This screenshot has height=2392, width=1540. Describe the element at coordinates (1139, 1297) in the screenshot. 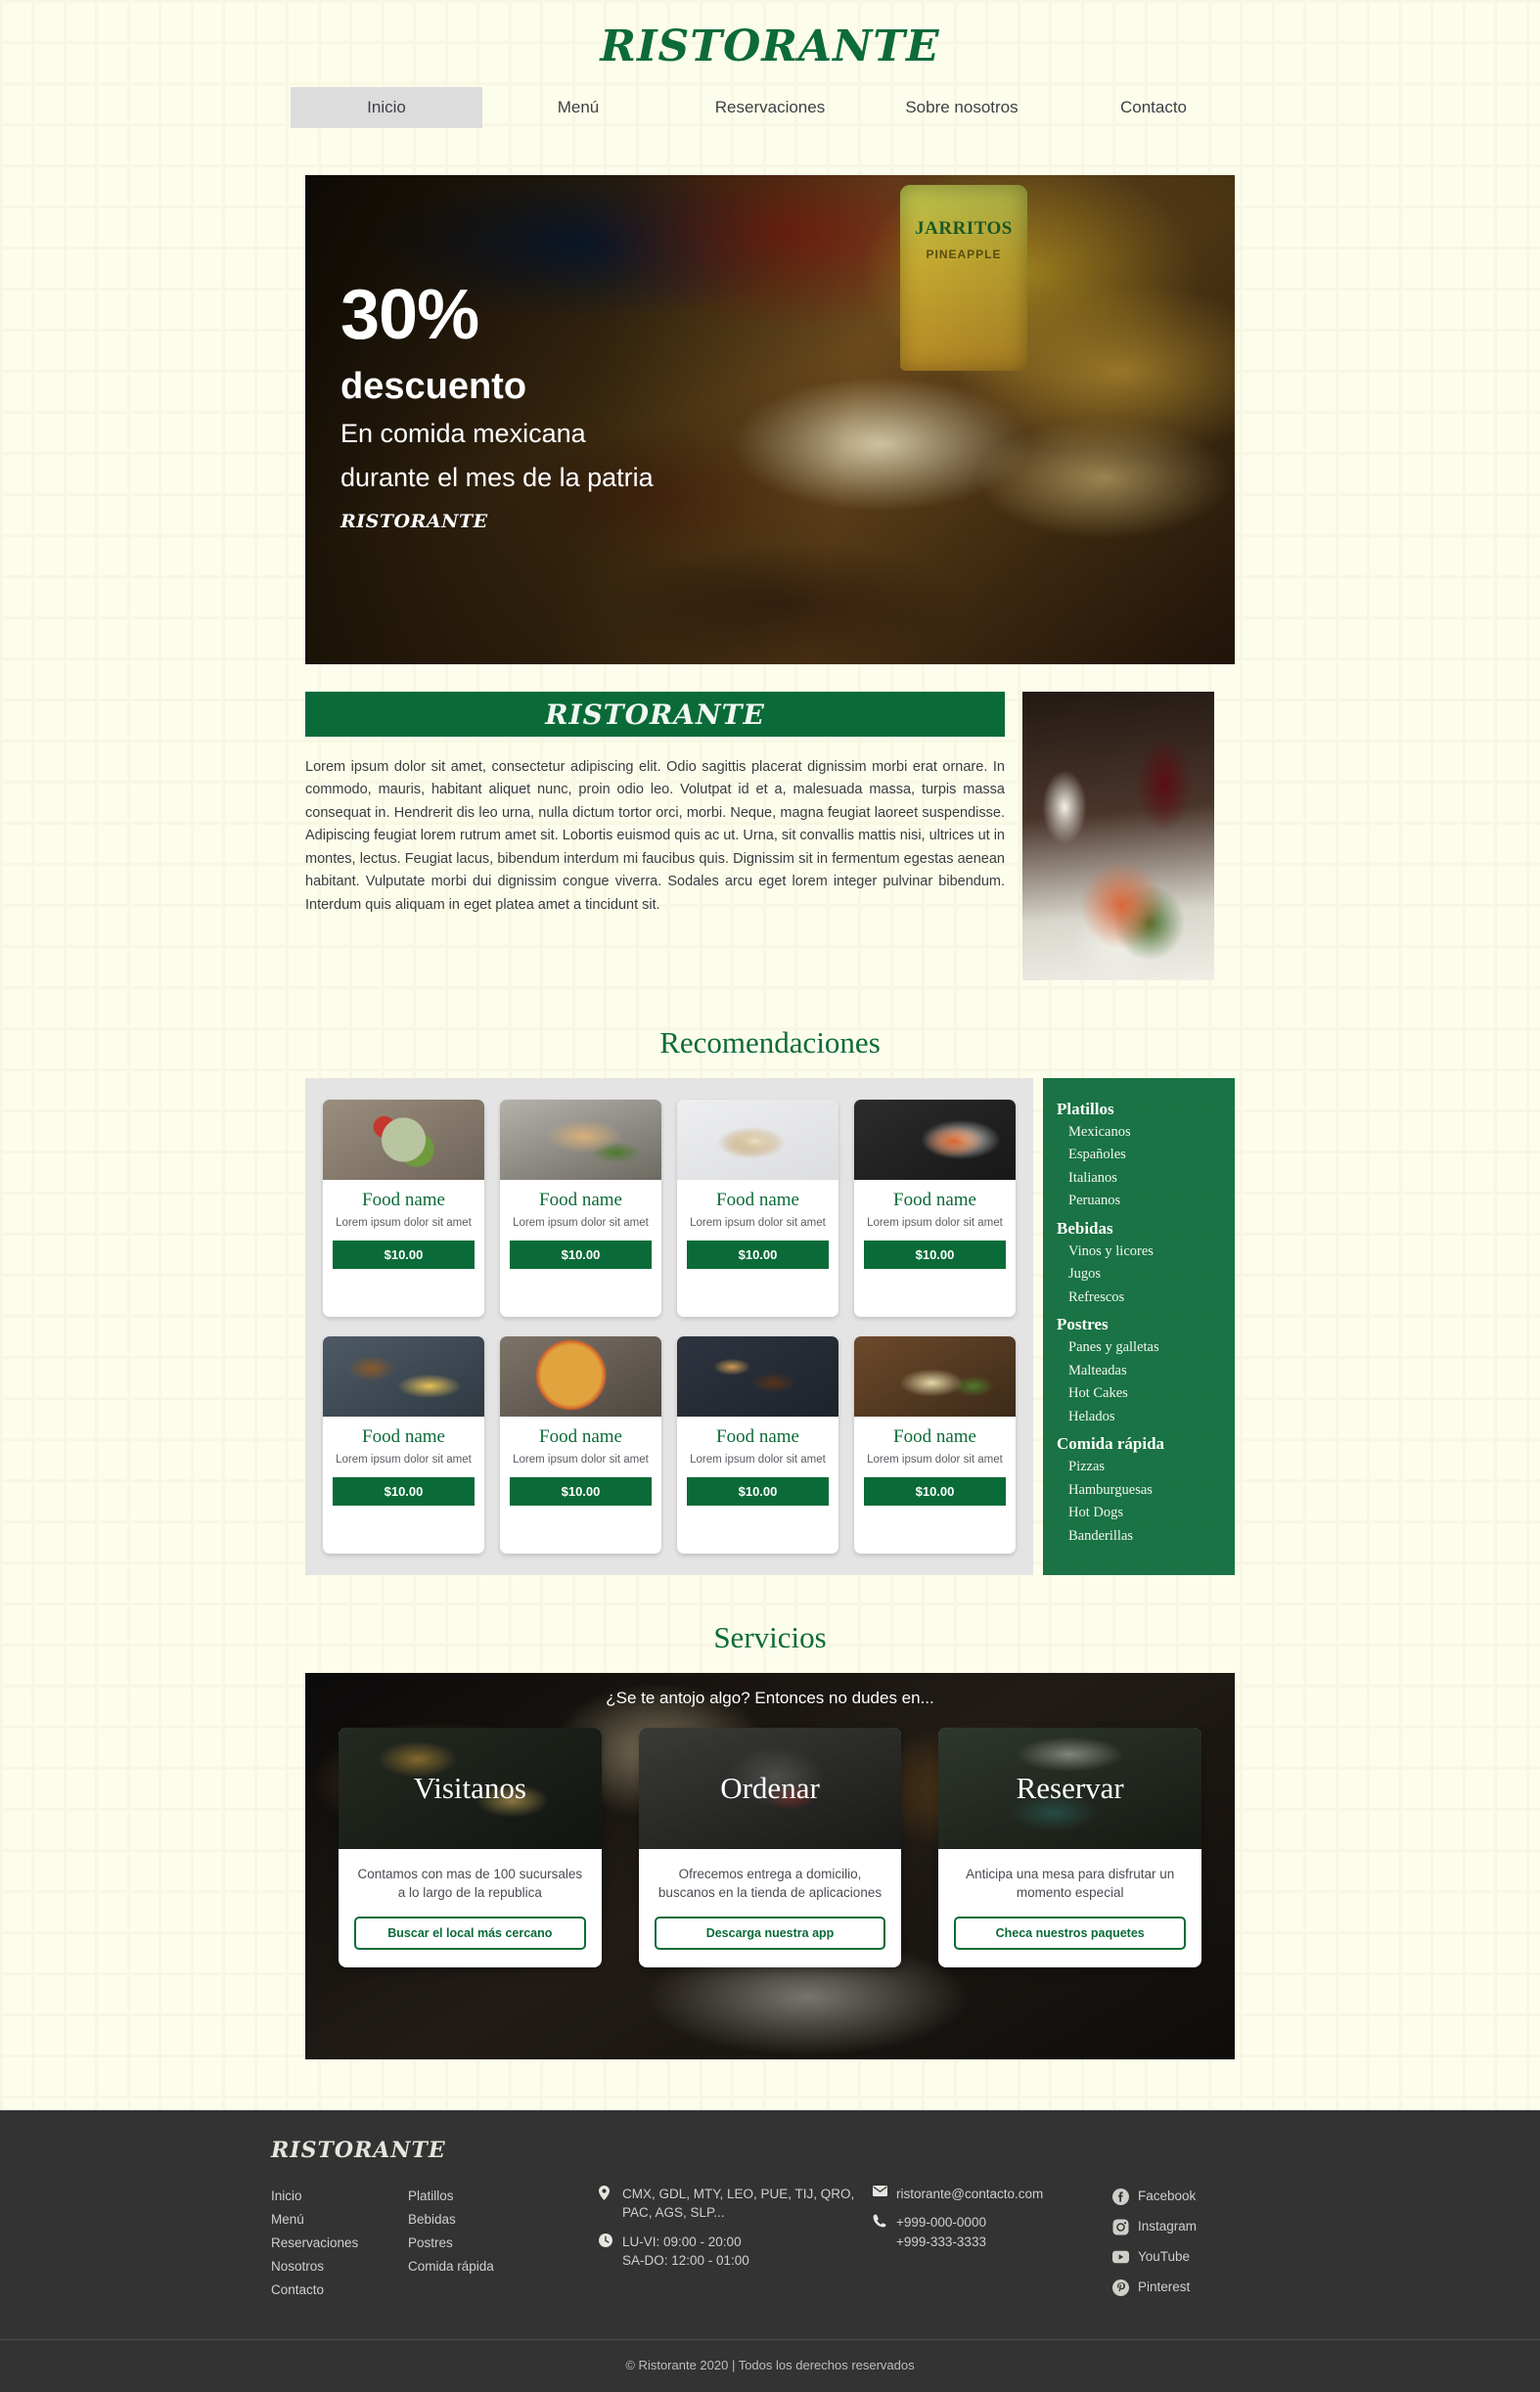

I see `category-link: Refrescos` at that location.